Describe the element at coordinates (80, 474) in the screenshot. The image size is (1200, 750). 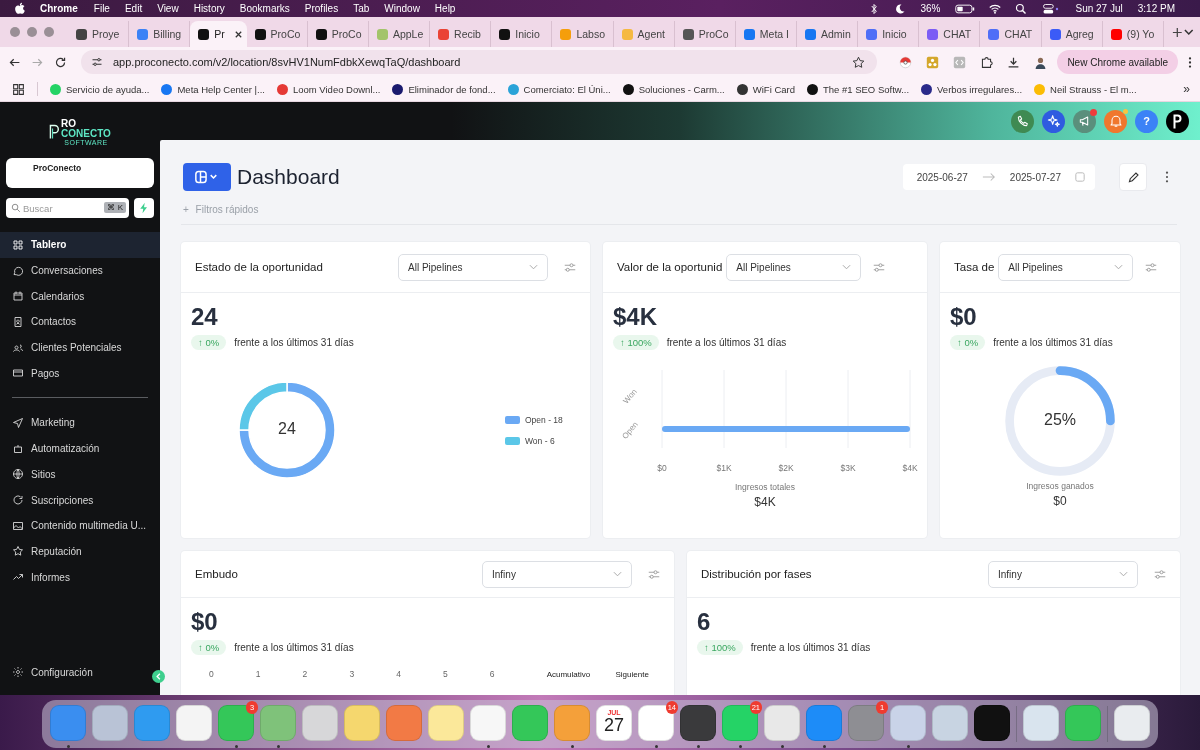
I see `nav-item: Sitios` at that location.